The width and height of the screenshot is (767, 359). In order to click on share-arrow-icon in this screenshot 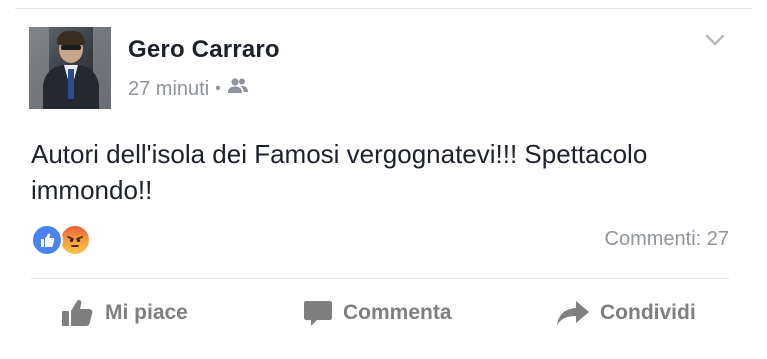, I will do `click(573, 313)`.